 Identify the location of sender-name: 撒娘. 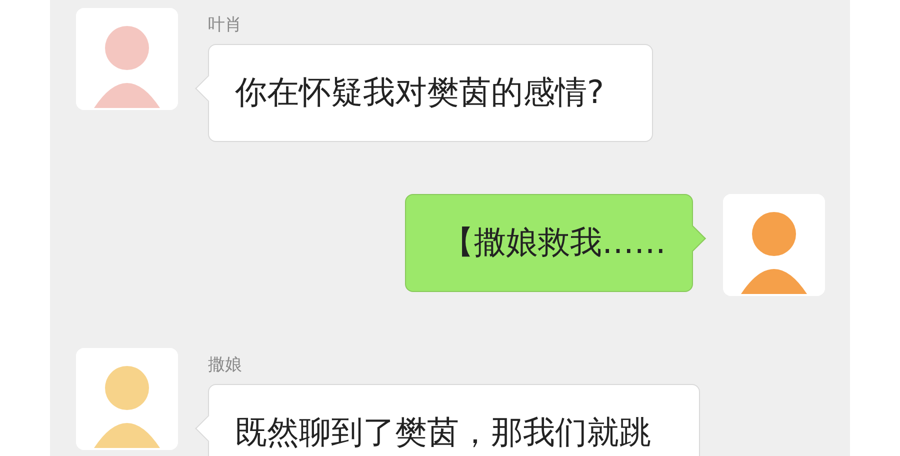
(225, 365).